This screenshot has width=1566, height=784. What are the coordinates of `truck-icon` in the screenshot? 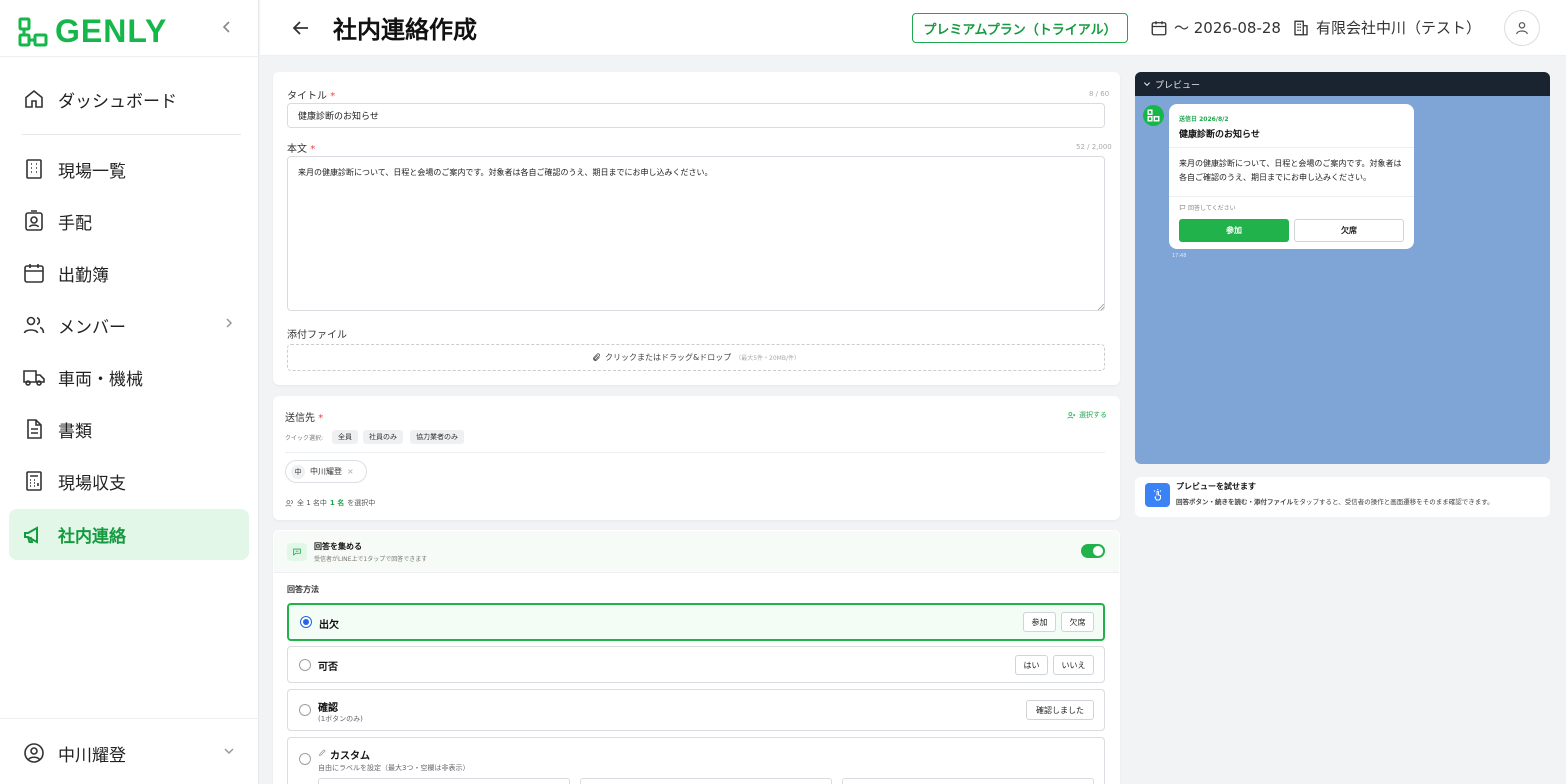 It's located at (34, 378).